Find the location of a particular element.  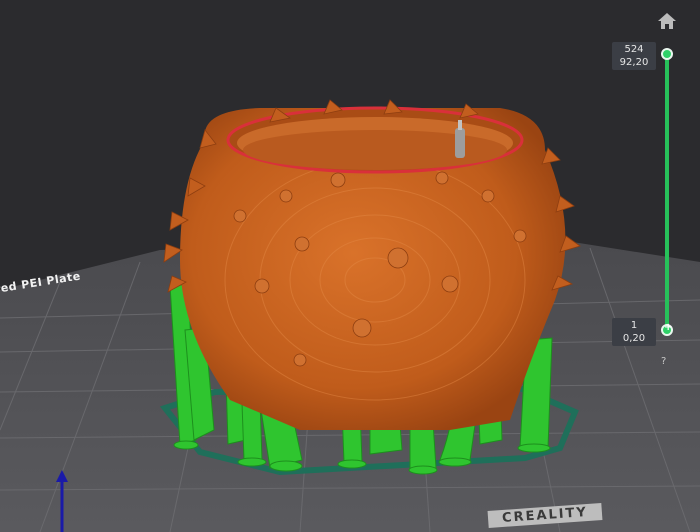

layer-slider-bottom-handle is located at coordinates (667, 329).